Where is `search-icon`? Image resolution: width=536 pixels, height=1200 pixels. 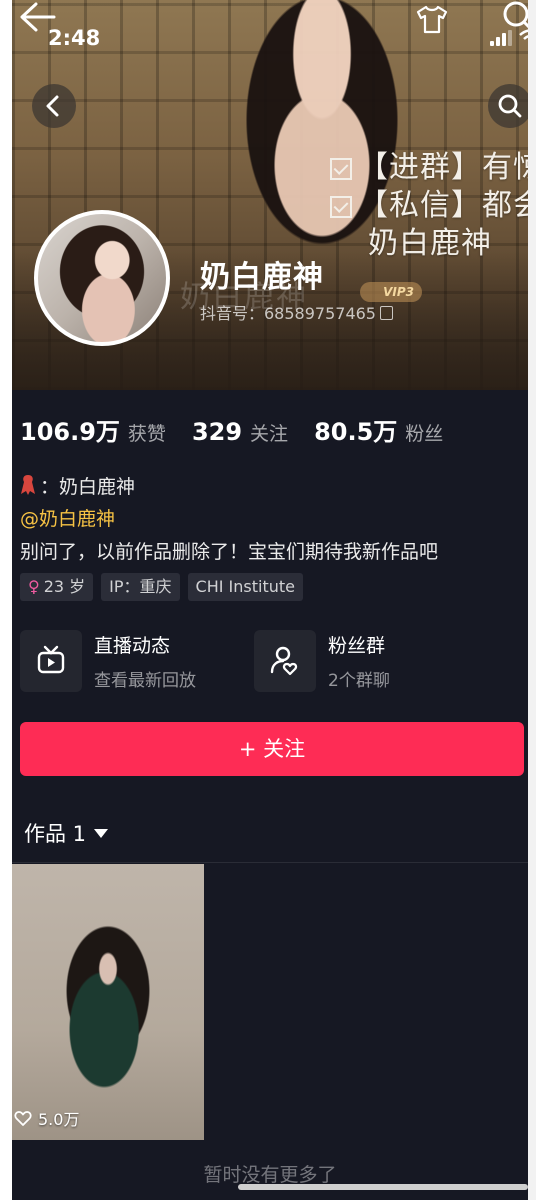
search-icon is located at coordinates (510, 106).